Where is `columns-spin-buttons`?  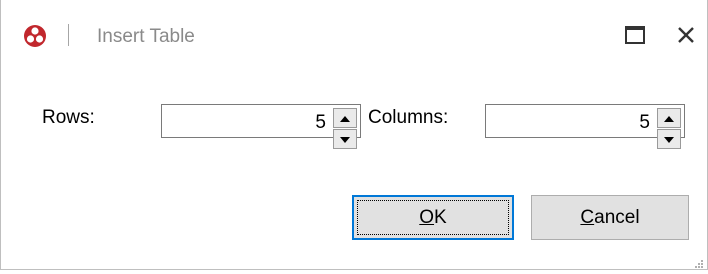
columns-spin-buttons is located at coordinates (669, 128).